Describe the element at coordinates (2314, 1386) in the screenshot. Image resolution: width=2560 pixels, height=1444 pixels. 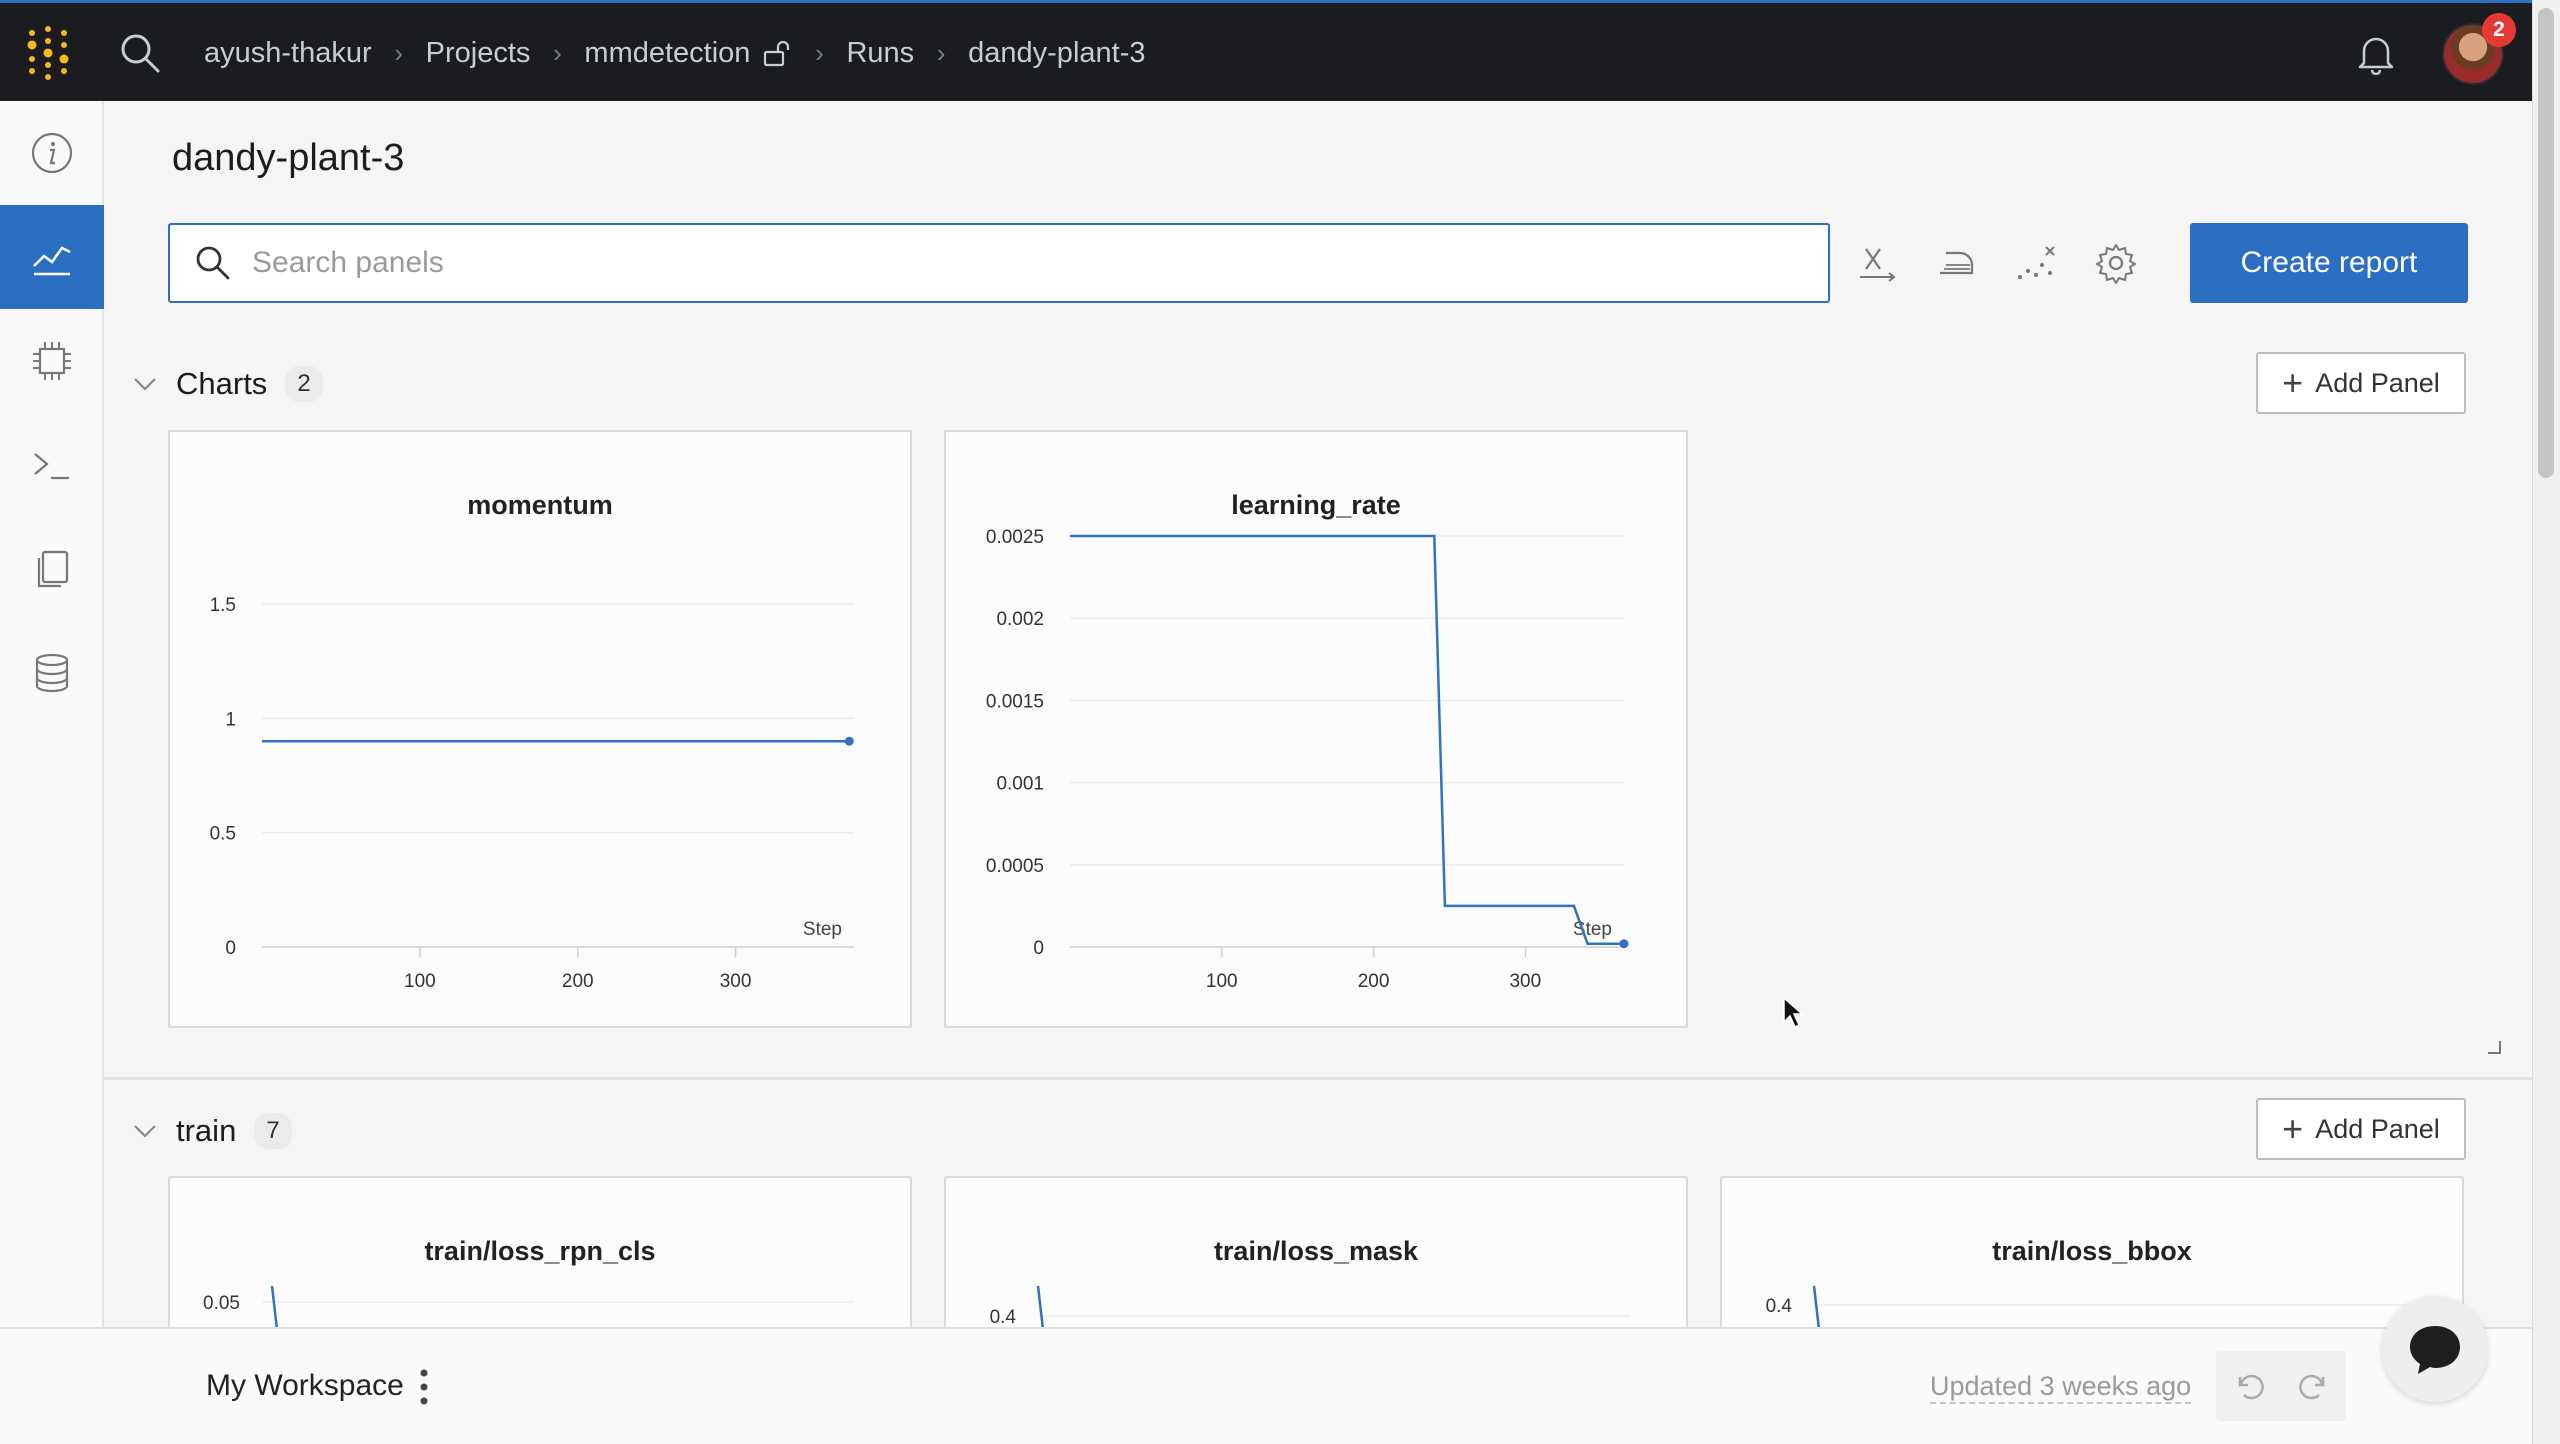
I see `redo-icon` at that location.